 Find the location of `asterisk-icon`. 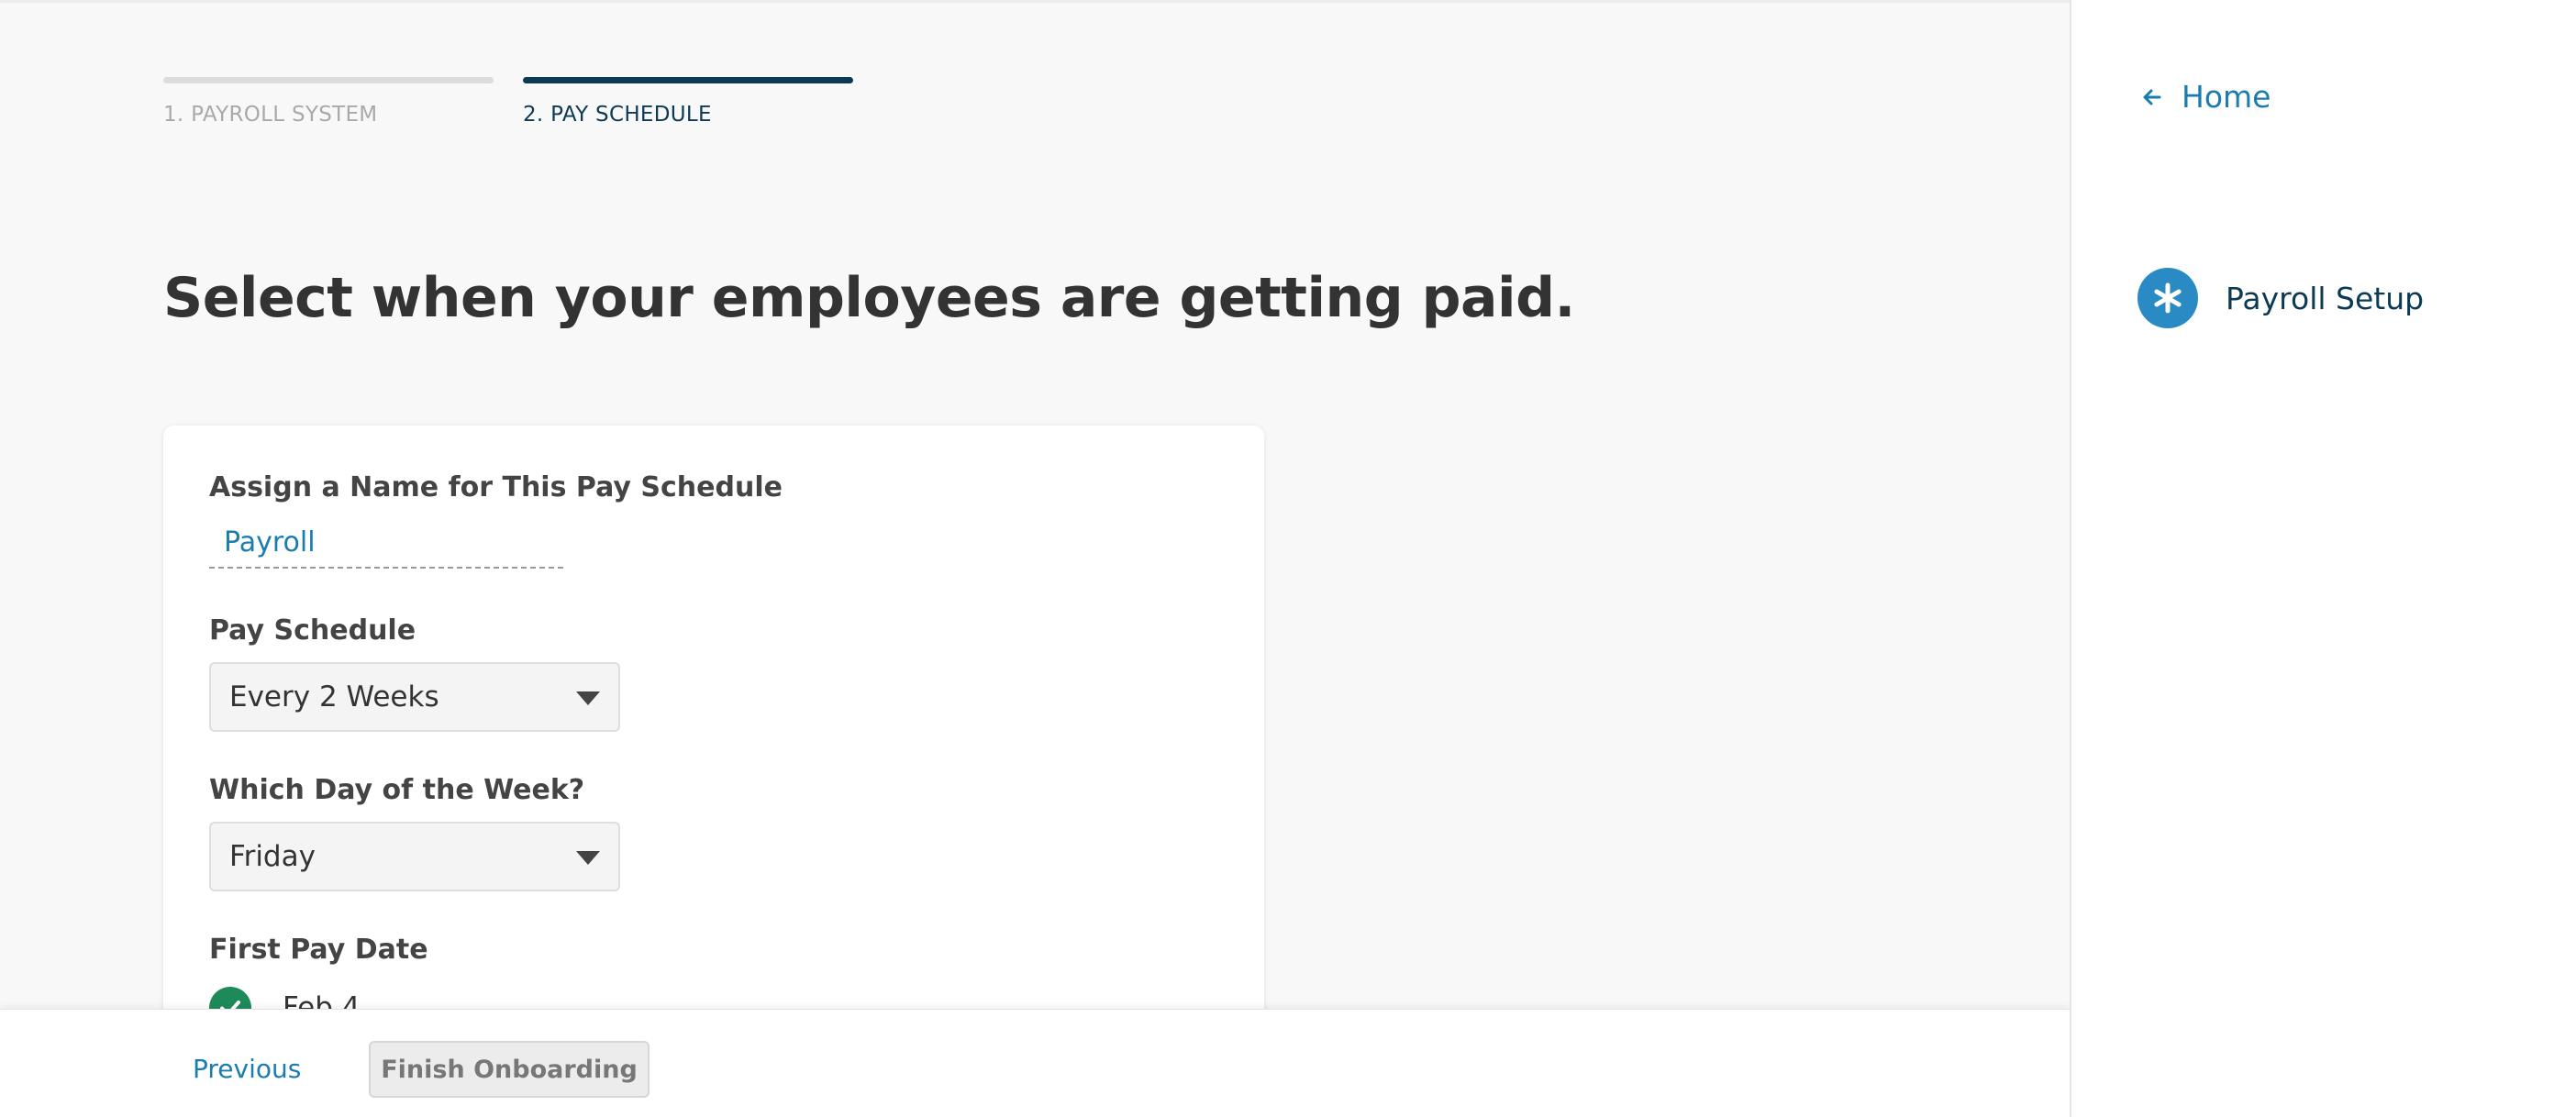

asterisk-icon is located at coordinates (2167, 298).